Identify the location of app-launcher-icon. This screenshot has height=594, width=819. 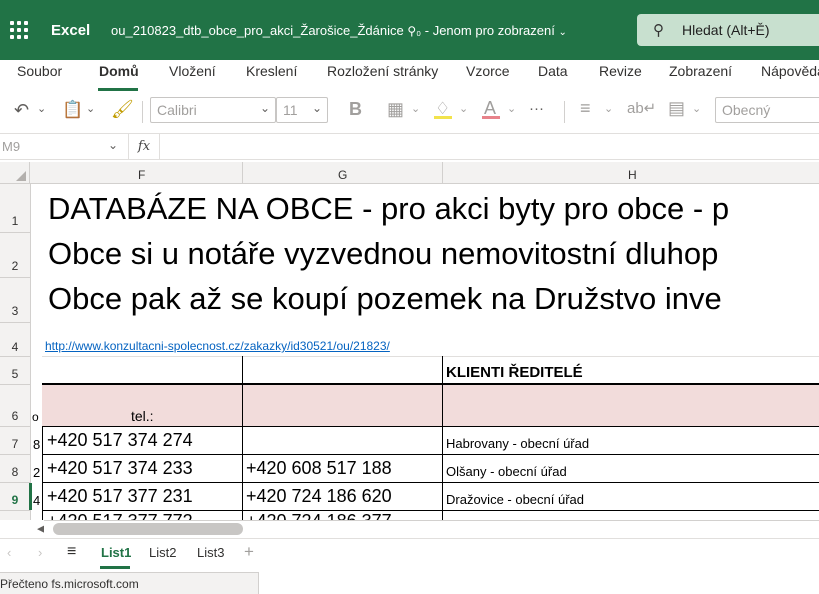
(19, 30).